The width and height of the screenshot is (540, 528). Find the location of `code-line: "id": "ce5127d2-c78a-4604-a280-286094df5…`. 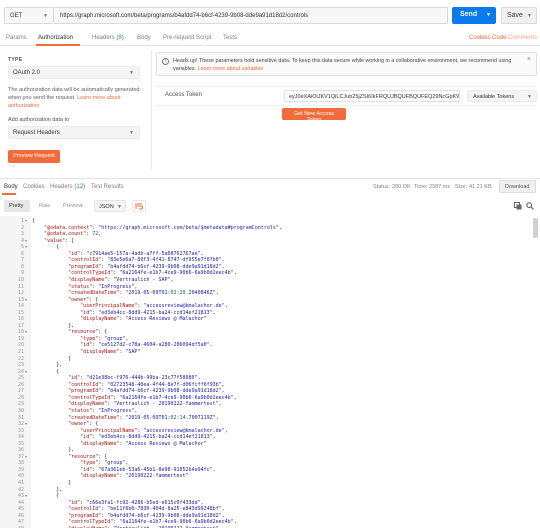

code-line: "id": "ce5127d2-c78a-4604-a280-286094df5… is located at coordinates (146, 345).